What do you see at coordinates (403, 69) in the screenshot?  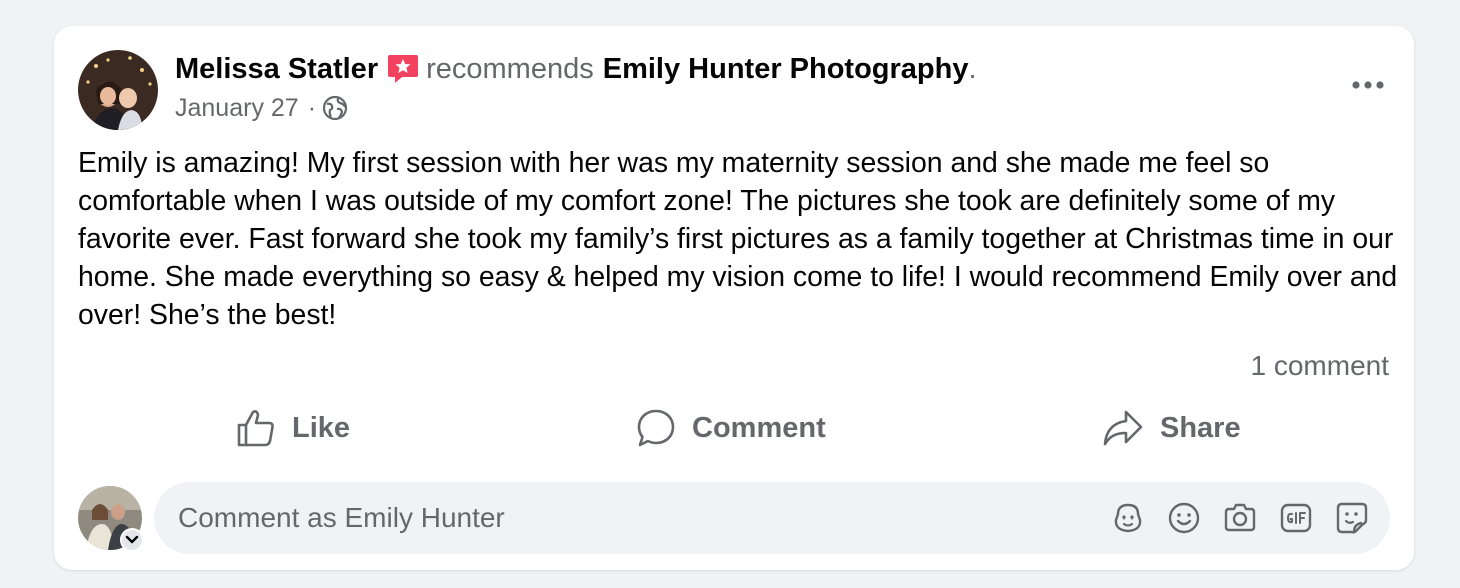 I see `recommend-badge-icon` at bounding box center [403, 69].